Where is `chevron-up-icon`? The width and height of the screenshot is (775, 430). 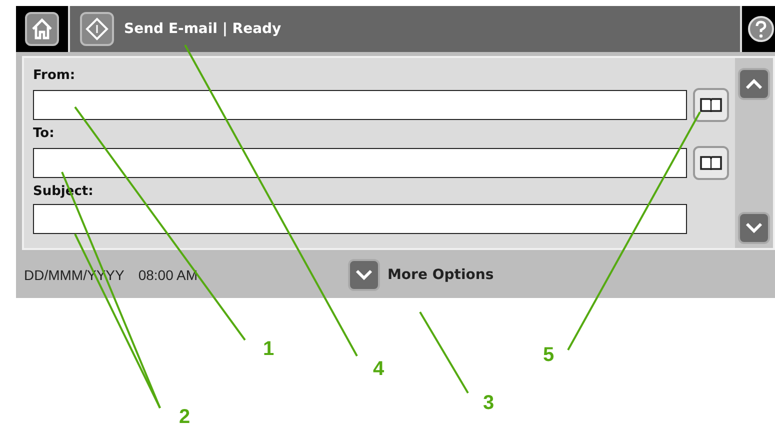 chevron-up-icon is located at coordinates (754, 84).